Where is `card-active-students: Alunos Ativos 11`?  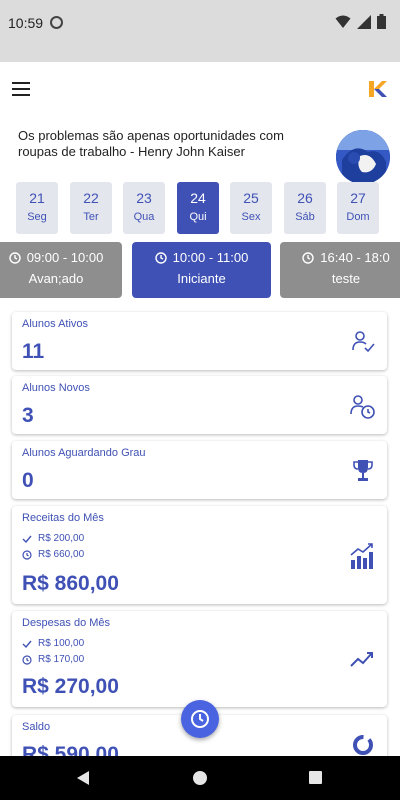
card-active-students: Alunos Ativos 11 is located at coordinates (199, 341).